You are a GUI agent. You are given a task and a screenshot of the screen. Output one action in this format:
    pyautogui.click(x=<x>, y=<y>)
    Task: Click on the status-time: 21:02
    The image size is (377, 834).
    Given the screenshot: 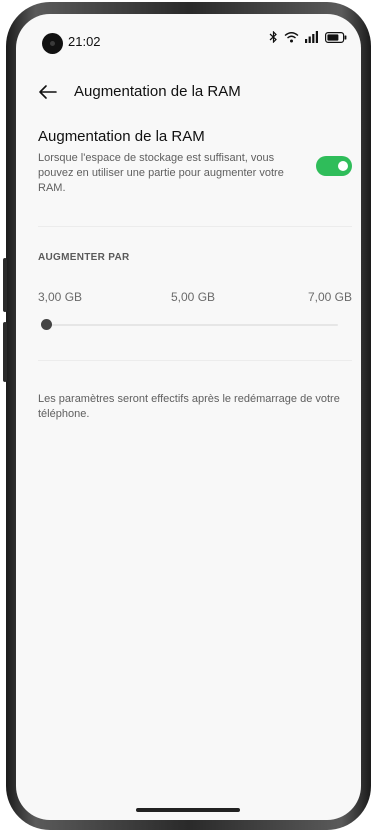 What is the action you would take?
    pyautogui.click(x=84, y=41)
    